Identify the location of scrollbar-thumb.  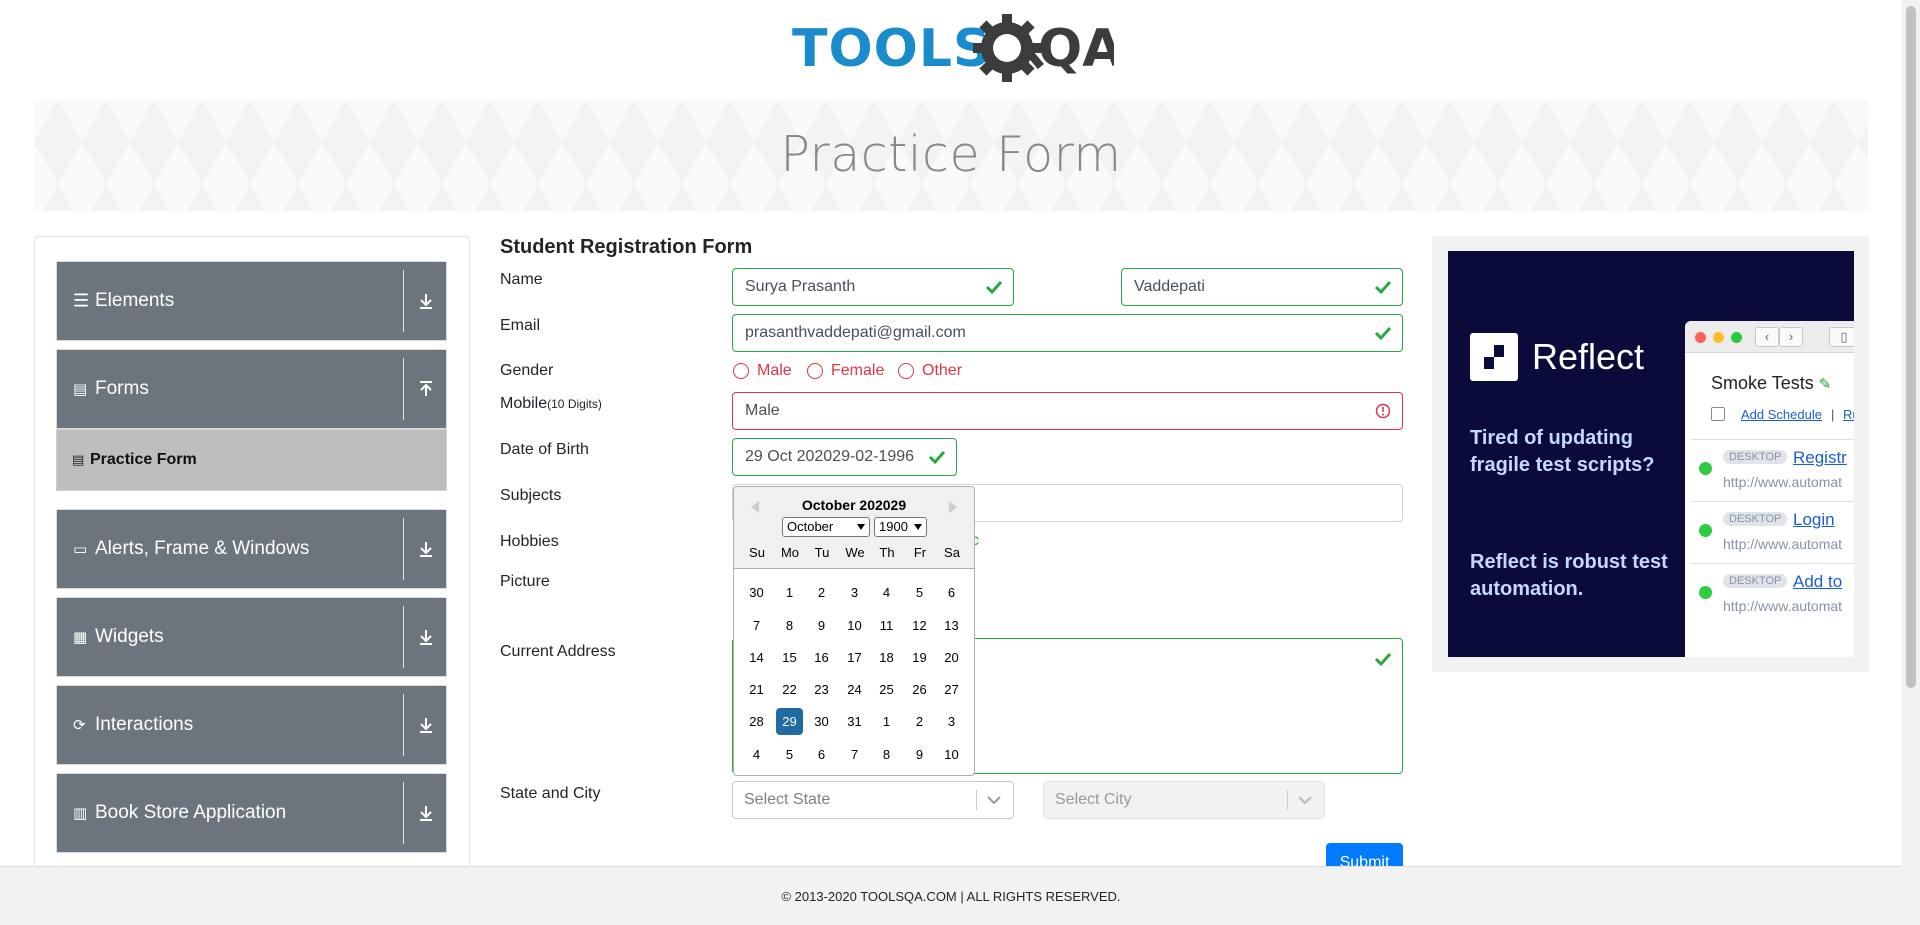
(1911, 347).